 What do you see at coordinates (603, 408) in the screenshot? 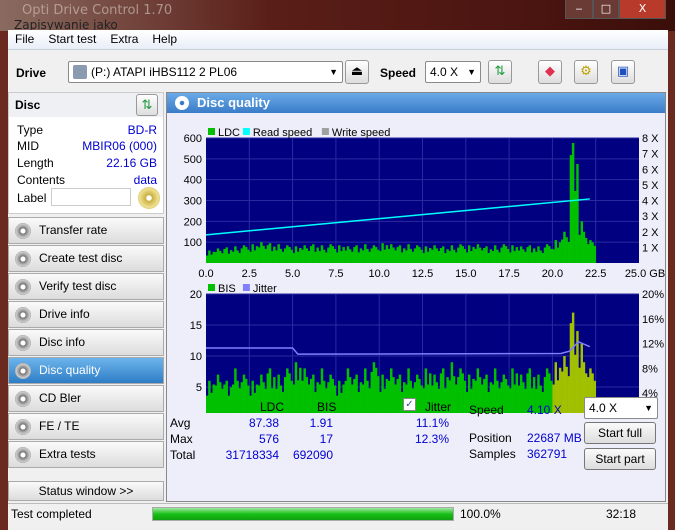
I see `test-speed-value: 4.0 X` at bounding box center [603, 408].